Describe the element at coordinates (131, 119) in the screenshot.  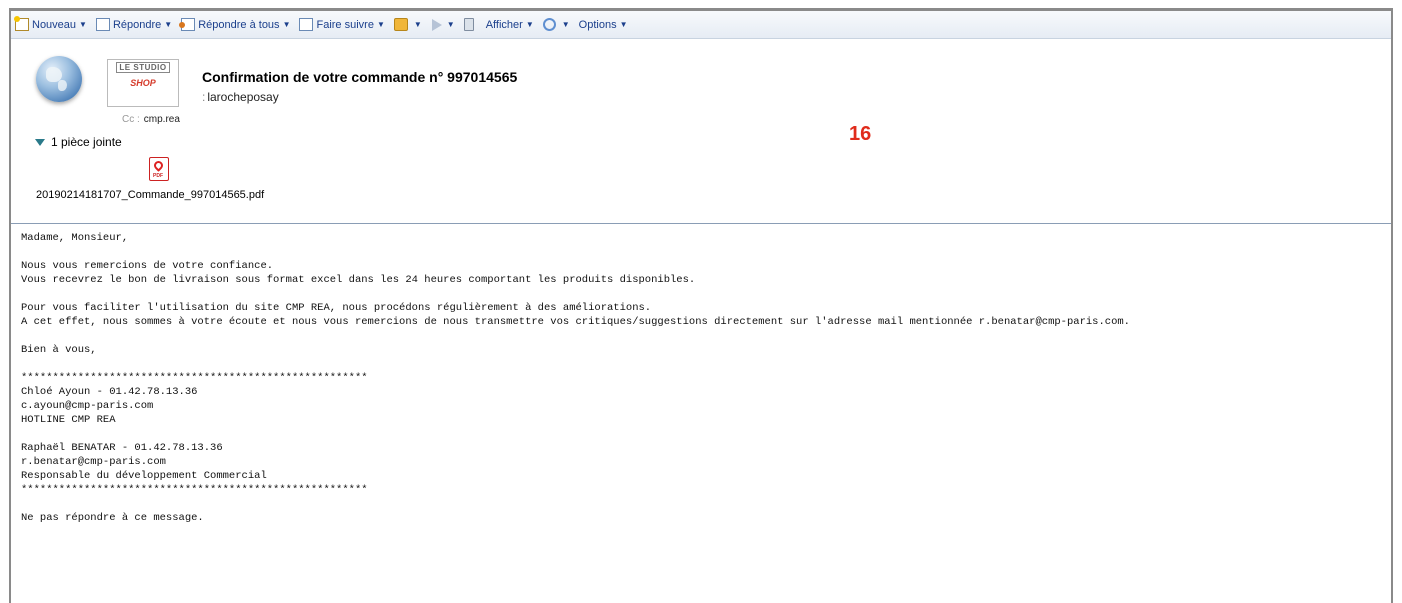
I see `cc-label: Cc :` at that location.